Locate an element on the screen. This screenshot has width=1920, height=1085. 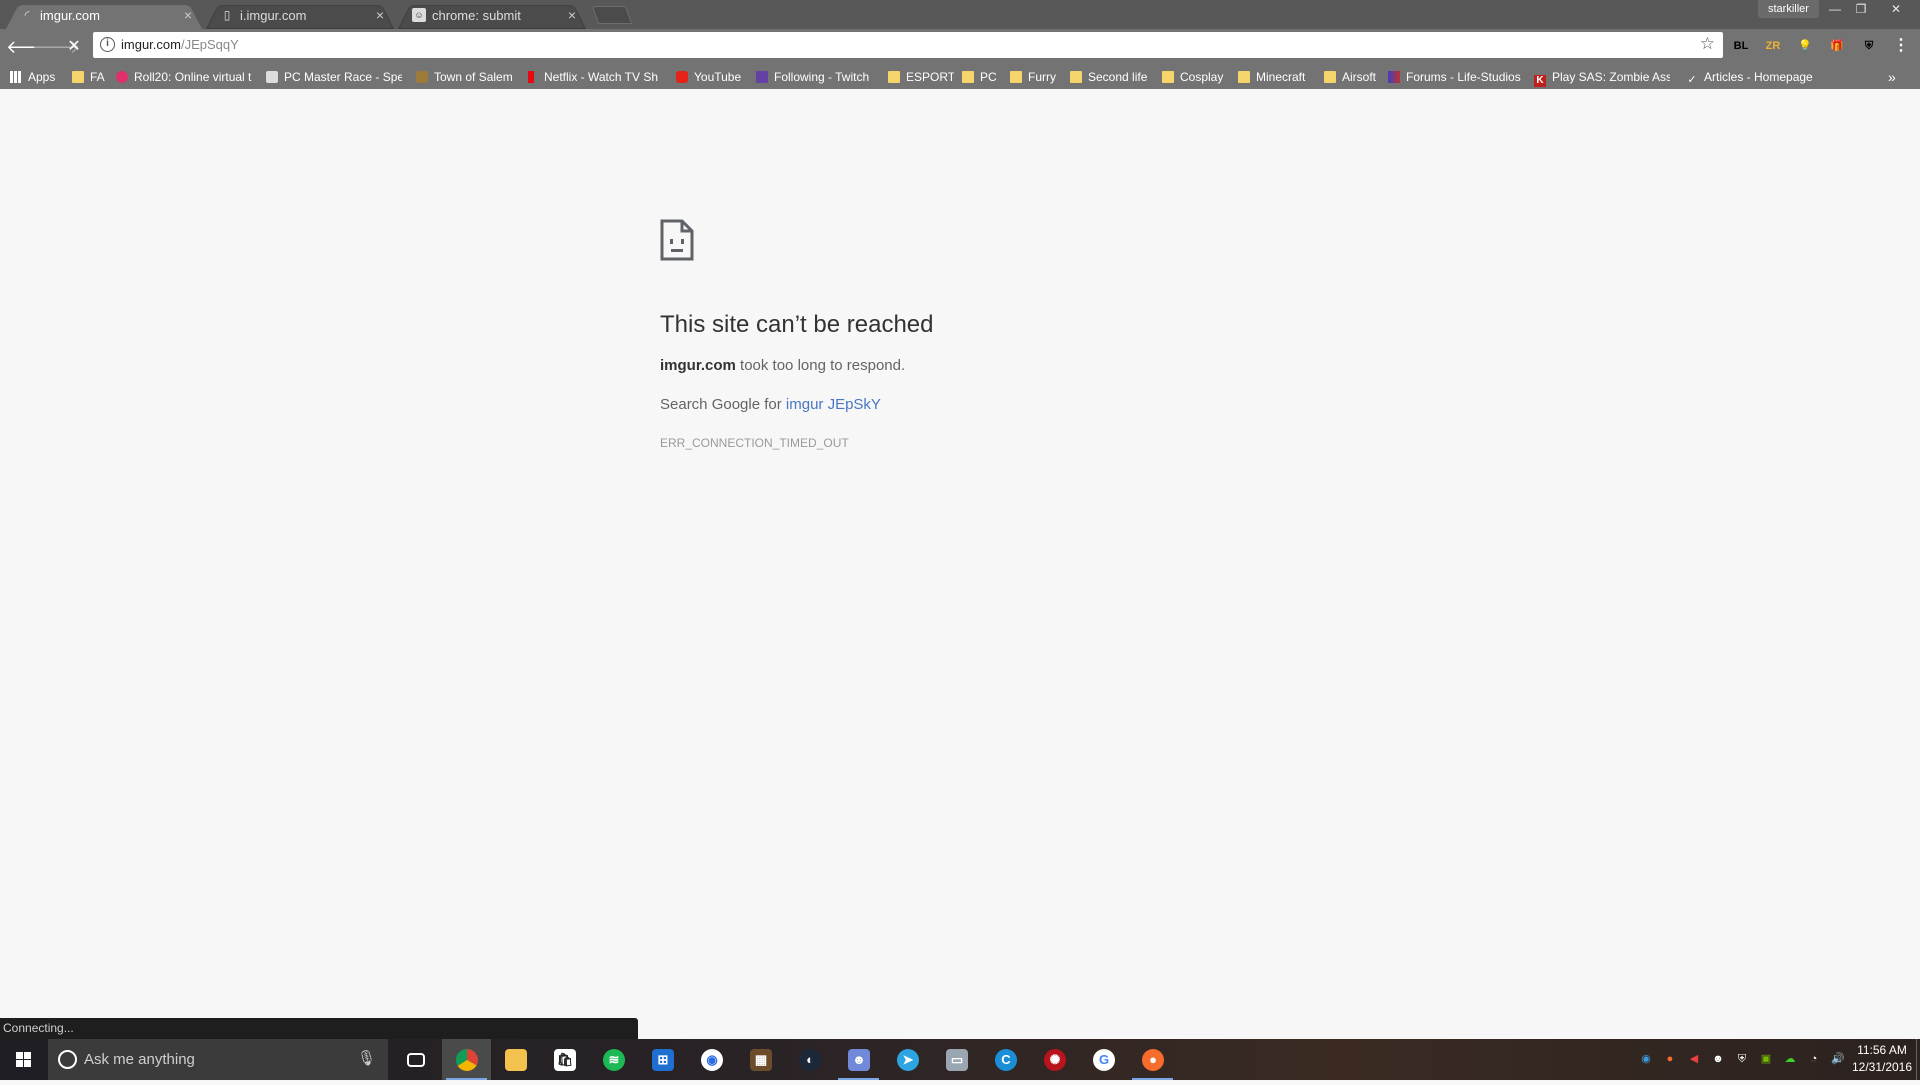
back-button: 🡐 is located at coordinates (30, 47).